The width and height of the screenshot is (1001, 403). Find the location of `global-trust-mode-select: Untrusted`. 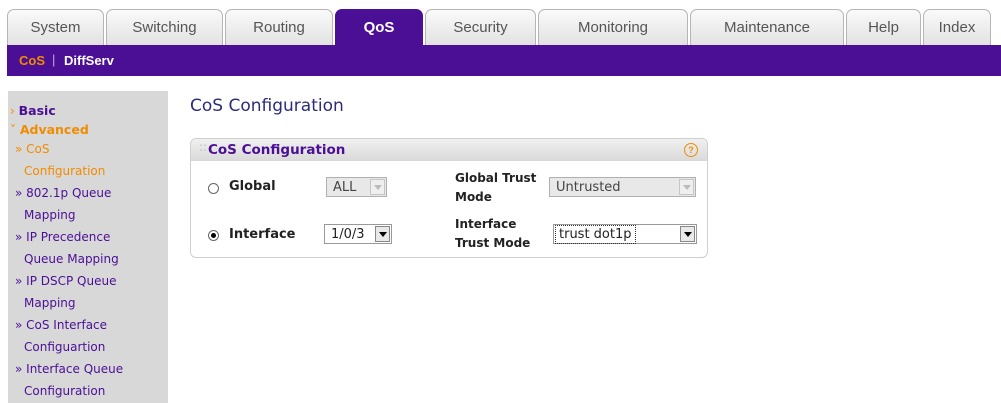

global-trust-mode-select: Untrusted is located at coordinates (622, 187).